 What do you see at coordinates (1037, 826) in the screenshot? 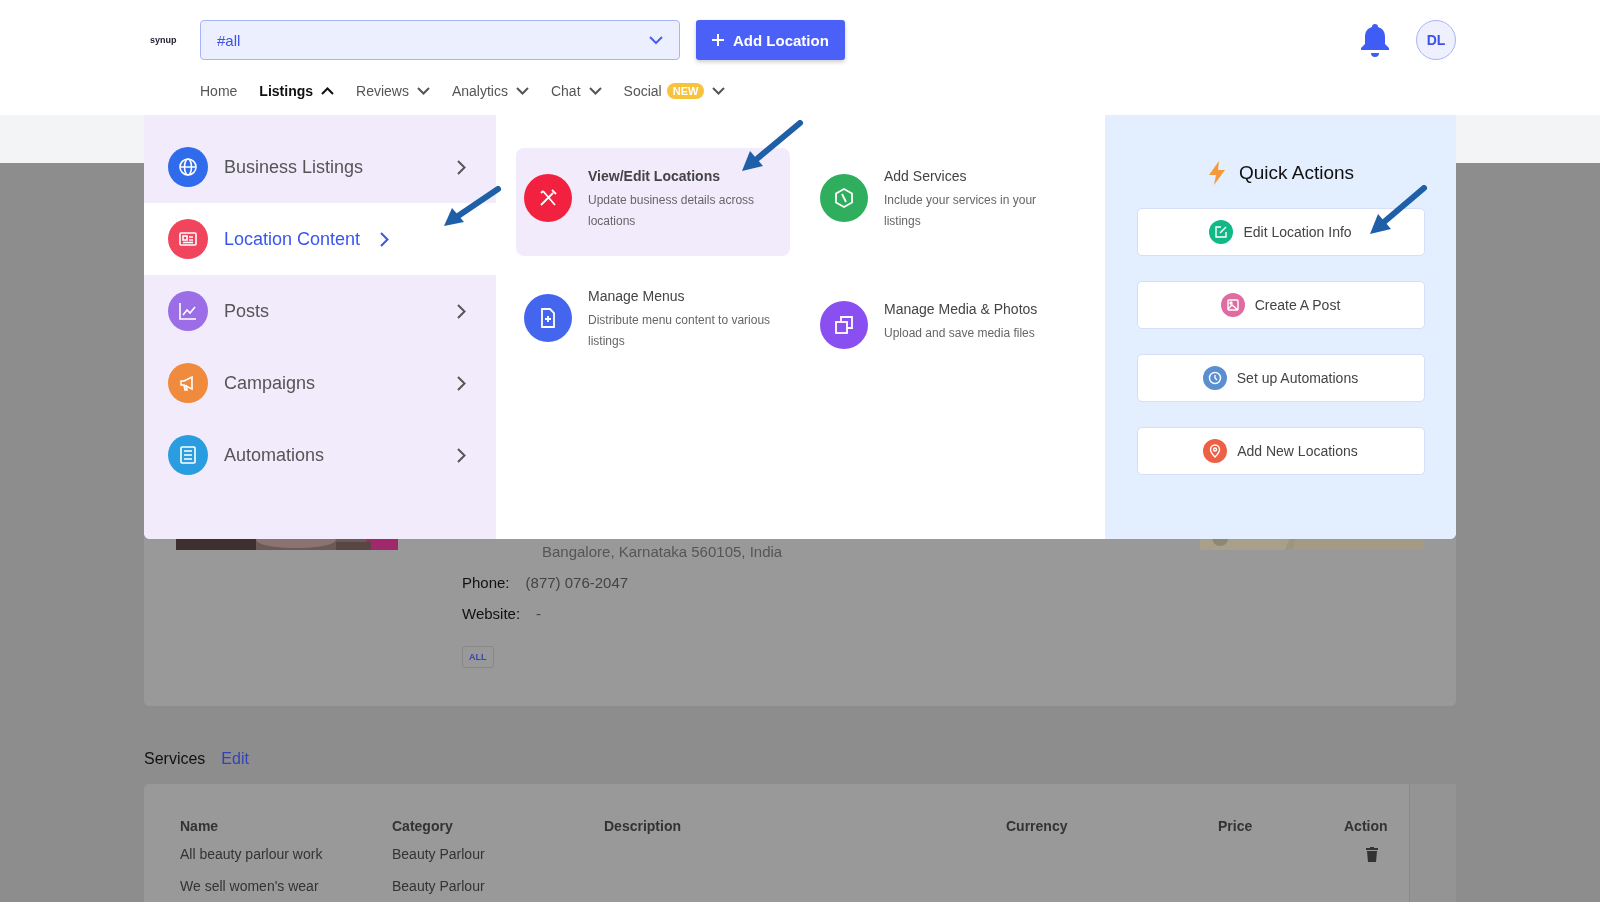
I see `column-header: Currency` at bounding box center [1037, 826].